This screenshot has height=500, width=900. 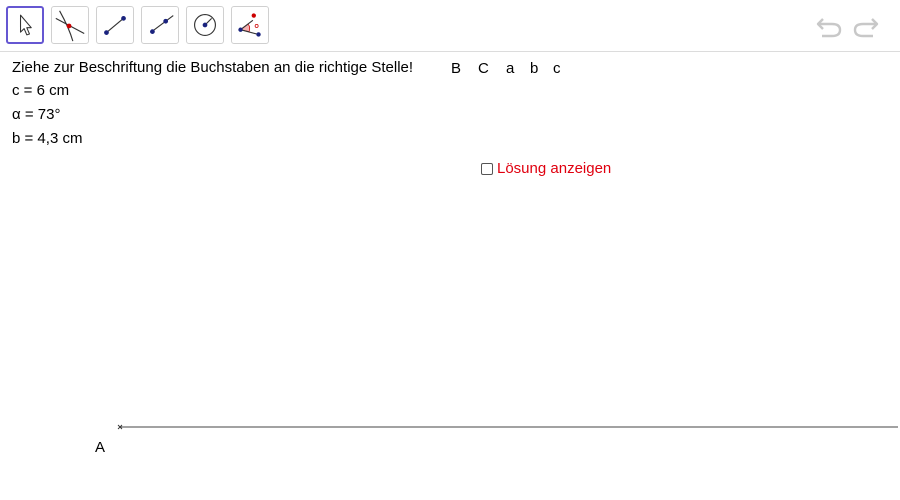 I want to click on angle-tool-button, so click(x=250, y=25).